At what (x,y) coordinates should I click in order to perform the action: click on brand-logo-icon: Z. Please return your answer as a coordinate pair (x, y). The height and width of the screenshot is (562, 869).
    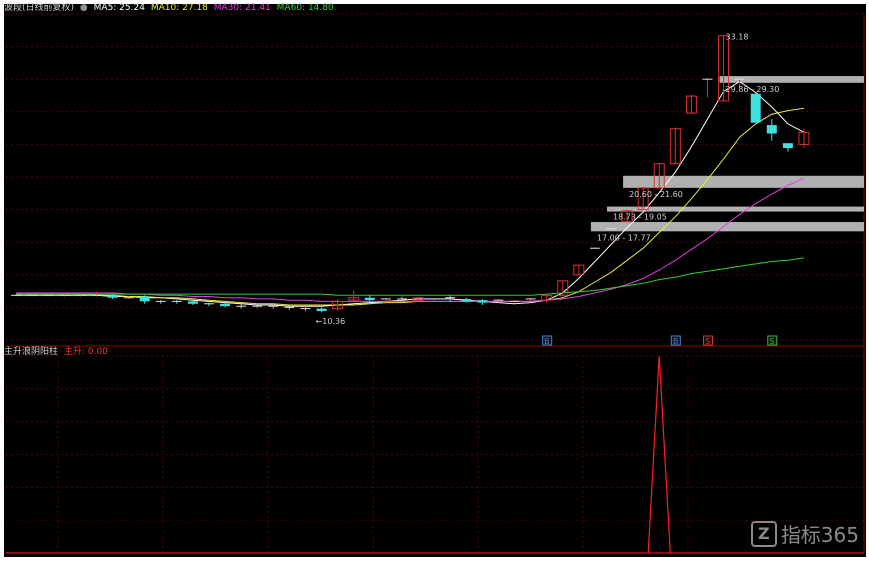
    Looking at the image, I should click on (763, 533).